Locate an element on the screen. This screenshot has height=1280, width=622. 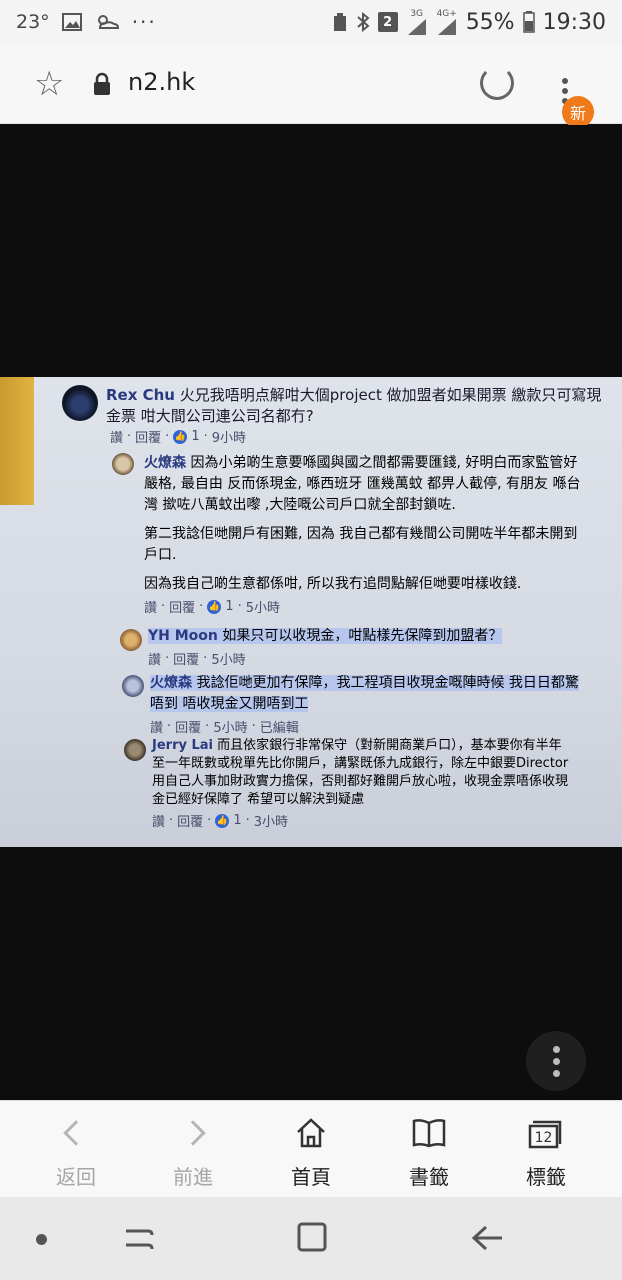
new-badge: 新 is located at coordinates (578, 112).